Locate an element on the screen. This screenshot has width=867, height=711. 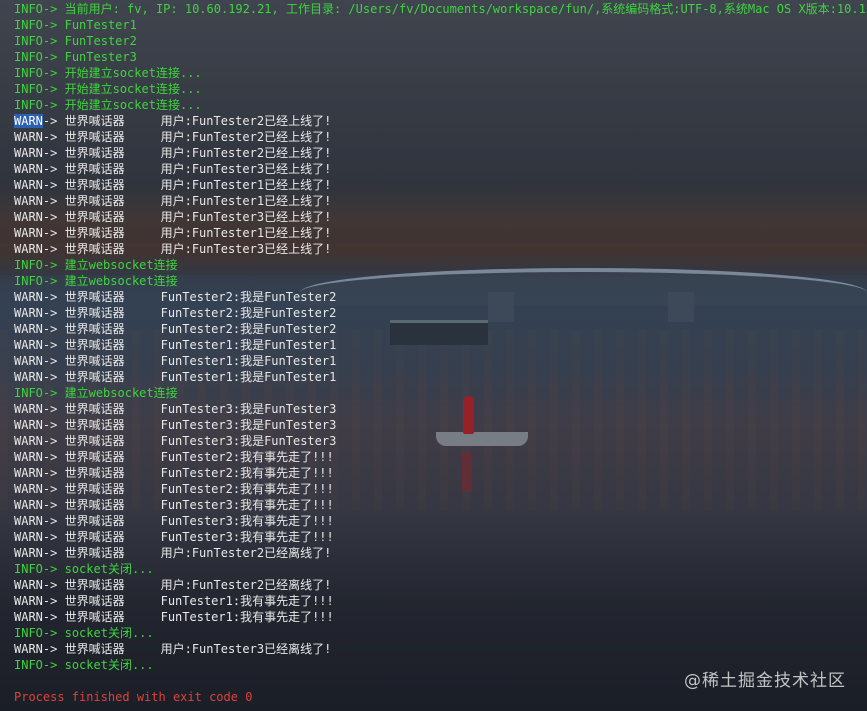
log-message: FunTester3 is located at coordinates (100, 57).